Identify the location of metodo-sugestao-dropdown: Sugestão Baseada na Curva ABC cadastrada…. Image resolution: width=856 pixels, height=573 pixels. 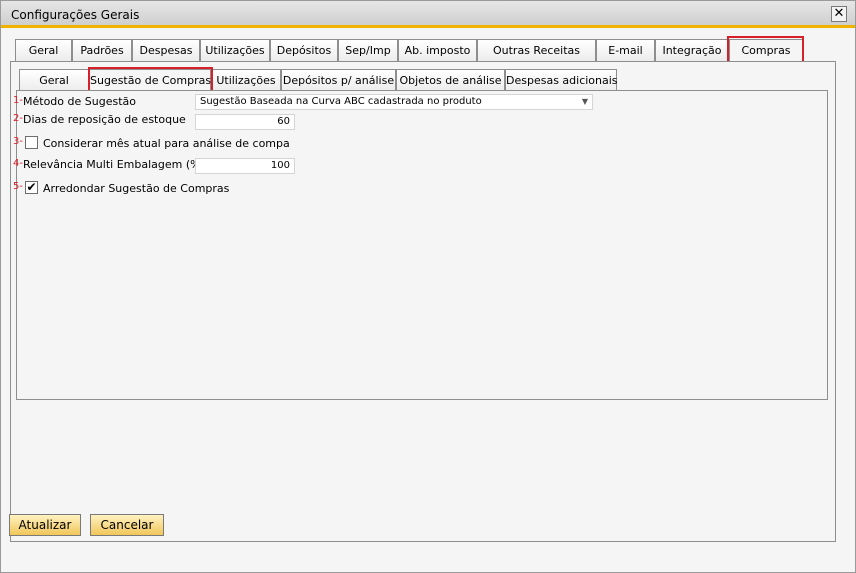
(394, 102).